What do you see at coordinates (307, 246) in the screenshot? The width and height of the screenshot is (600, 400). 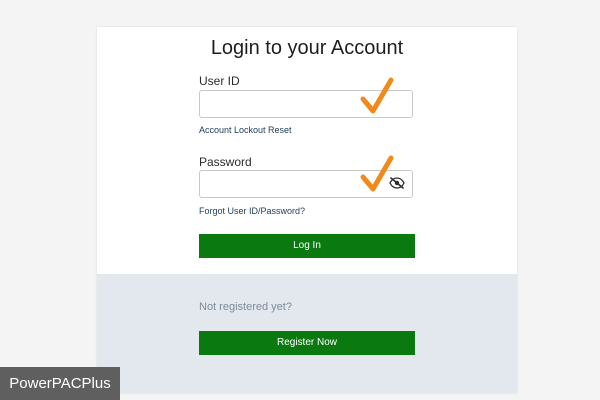 I see `login-button: Log In` at bounding box center [307, 246].